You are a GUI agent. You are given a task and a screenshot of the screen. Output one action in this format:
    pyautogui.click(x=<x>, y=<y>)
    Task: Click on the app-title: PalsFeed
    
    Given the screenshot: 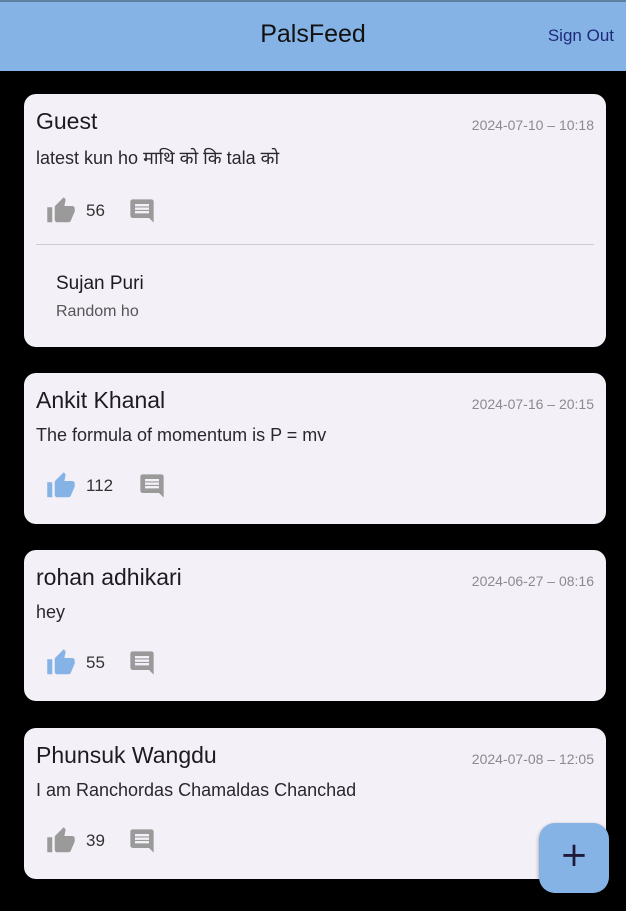 What is the action you would take?
    pyautogui.click(x=313, y=34)
    